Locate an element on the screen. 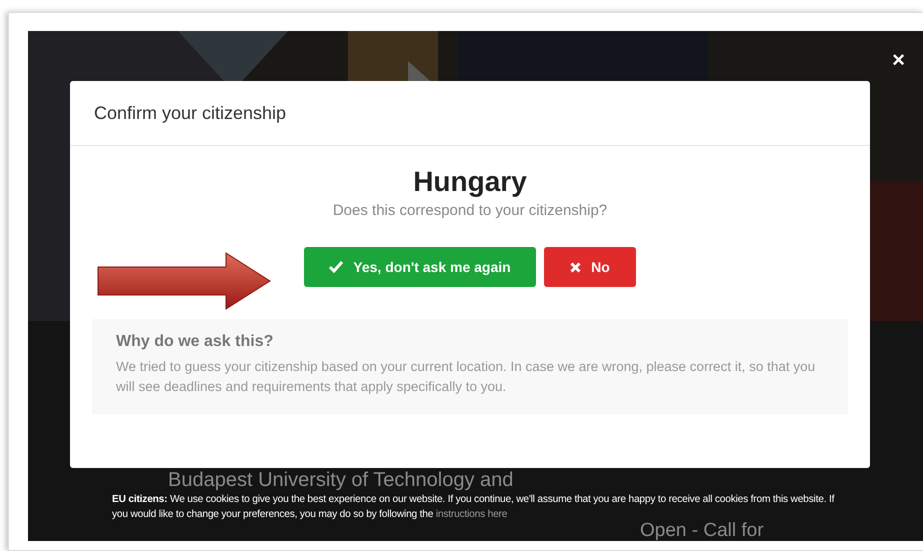  arrow-icon is located at coordinates (184, 281).